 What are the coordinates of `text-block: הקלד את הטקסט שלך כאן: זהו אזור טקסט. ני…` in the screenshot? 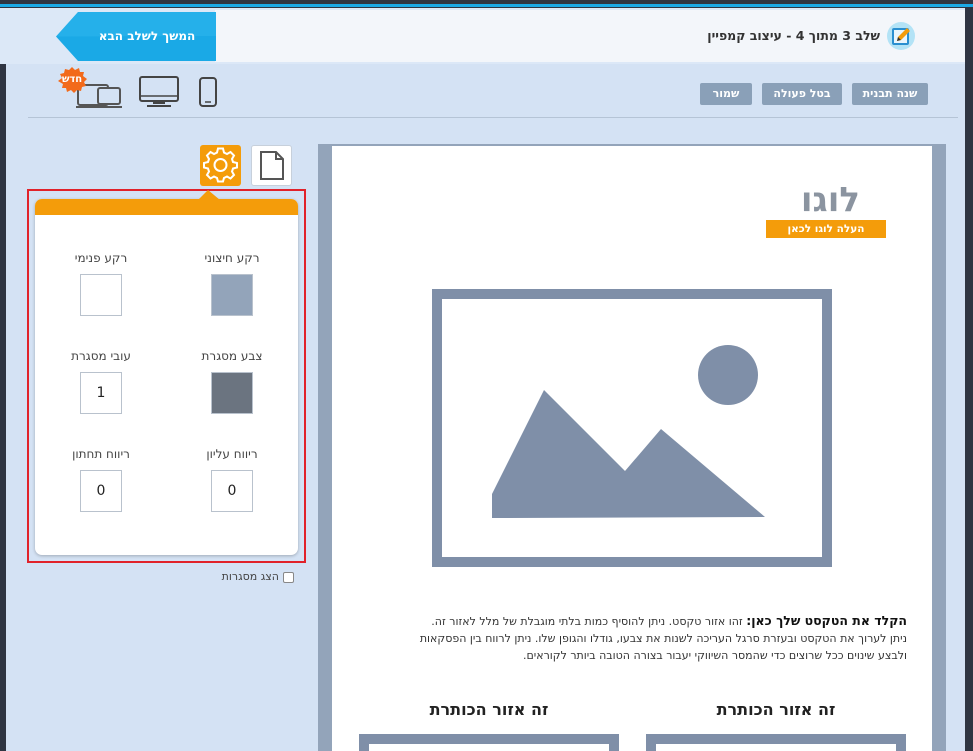 It's located at (628, 638).